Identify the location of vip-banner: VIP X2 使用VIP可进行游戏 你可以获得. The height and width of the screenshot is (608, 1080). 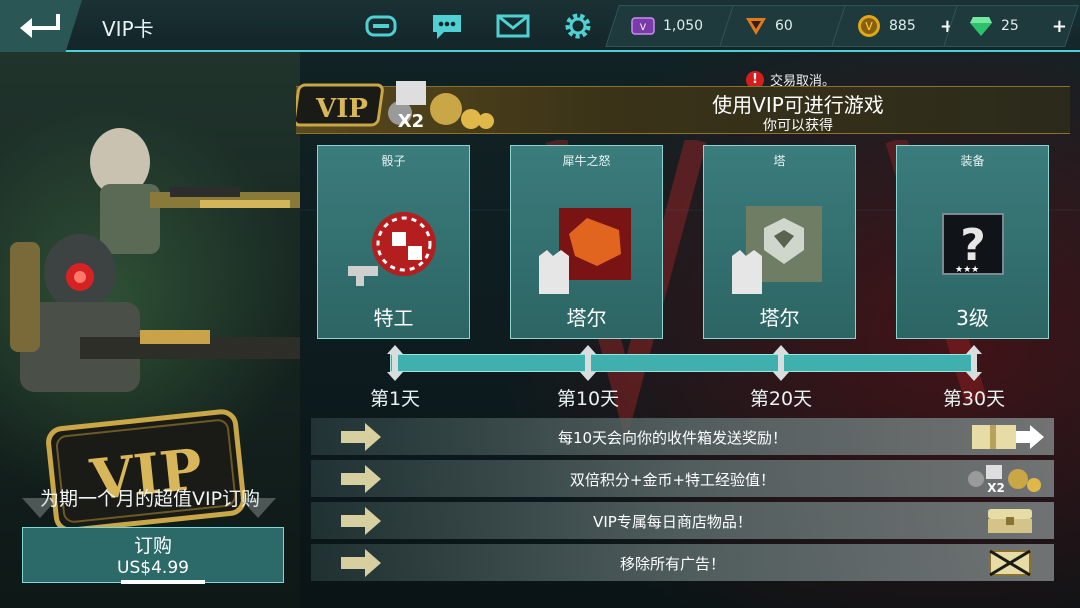
(683, 107).